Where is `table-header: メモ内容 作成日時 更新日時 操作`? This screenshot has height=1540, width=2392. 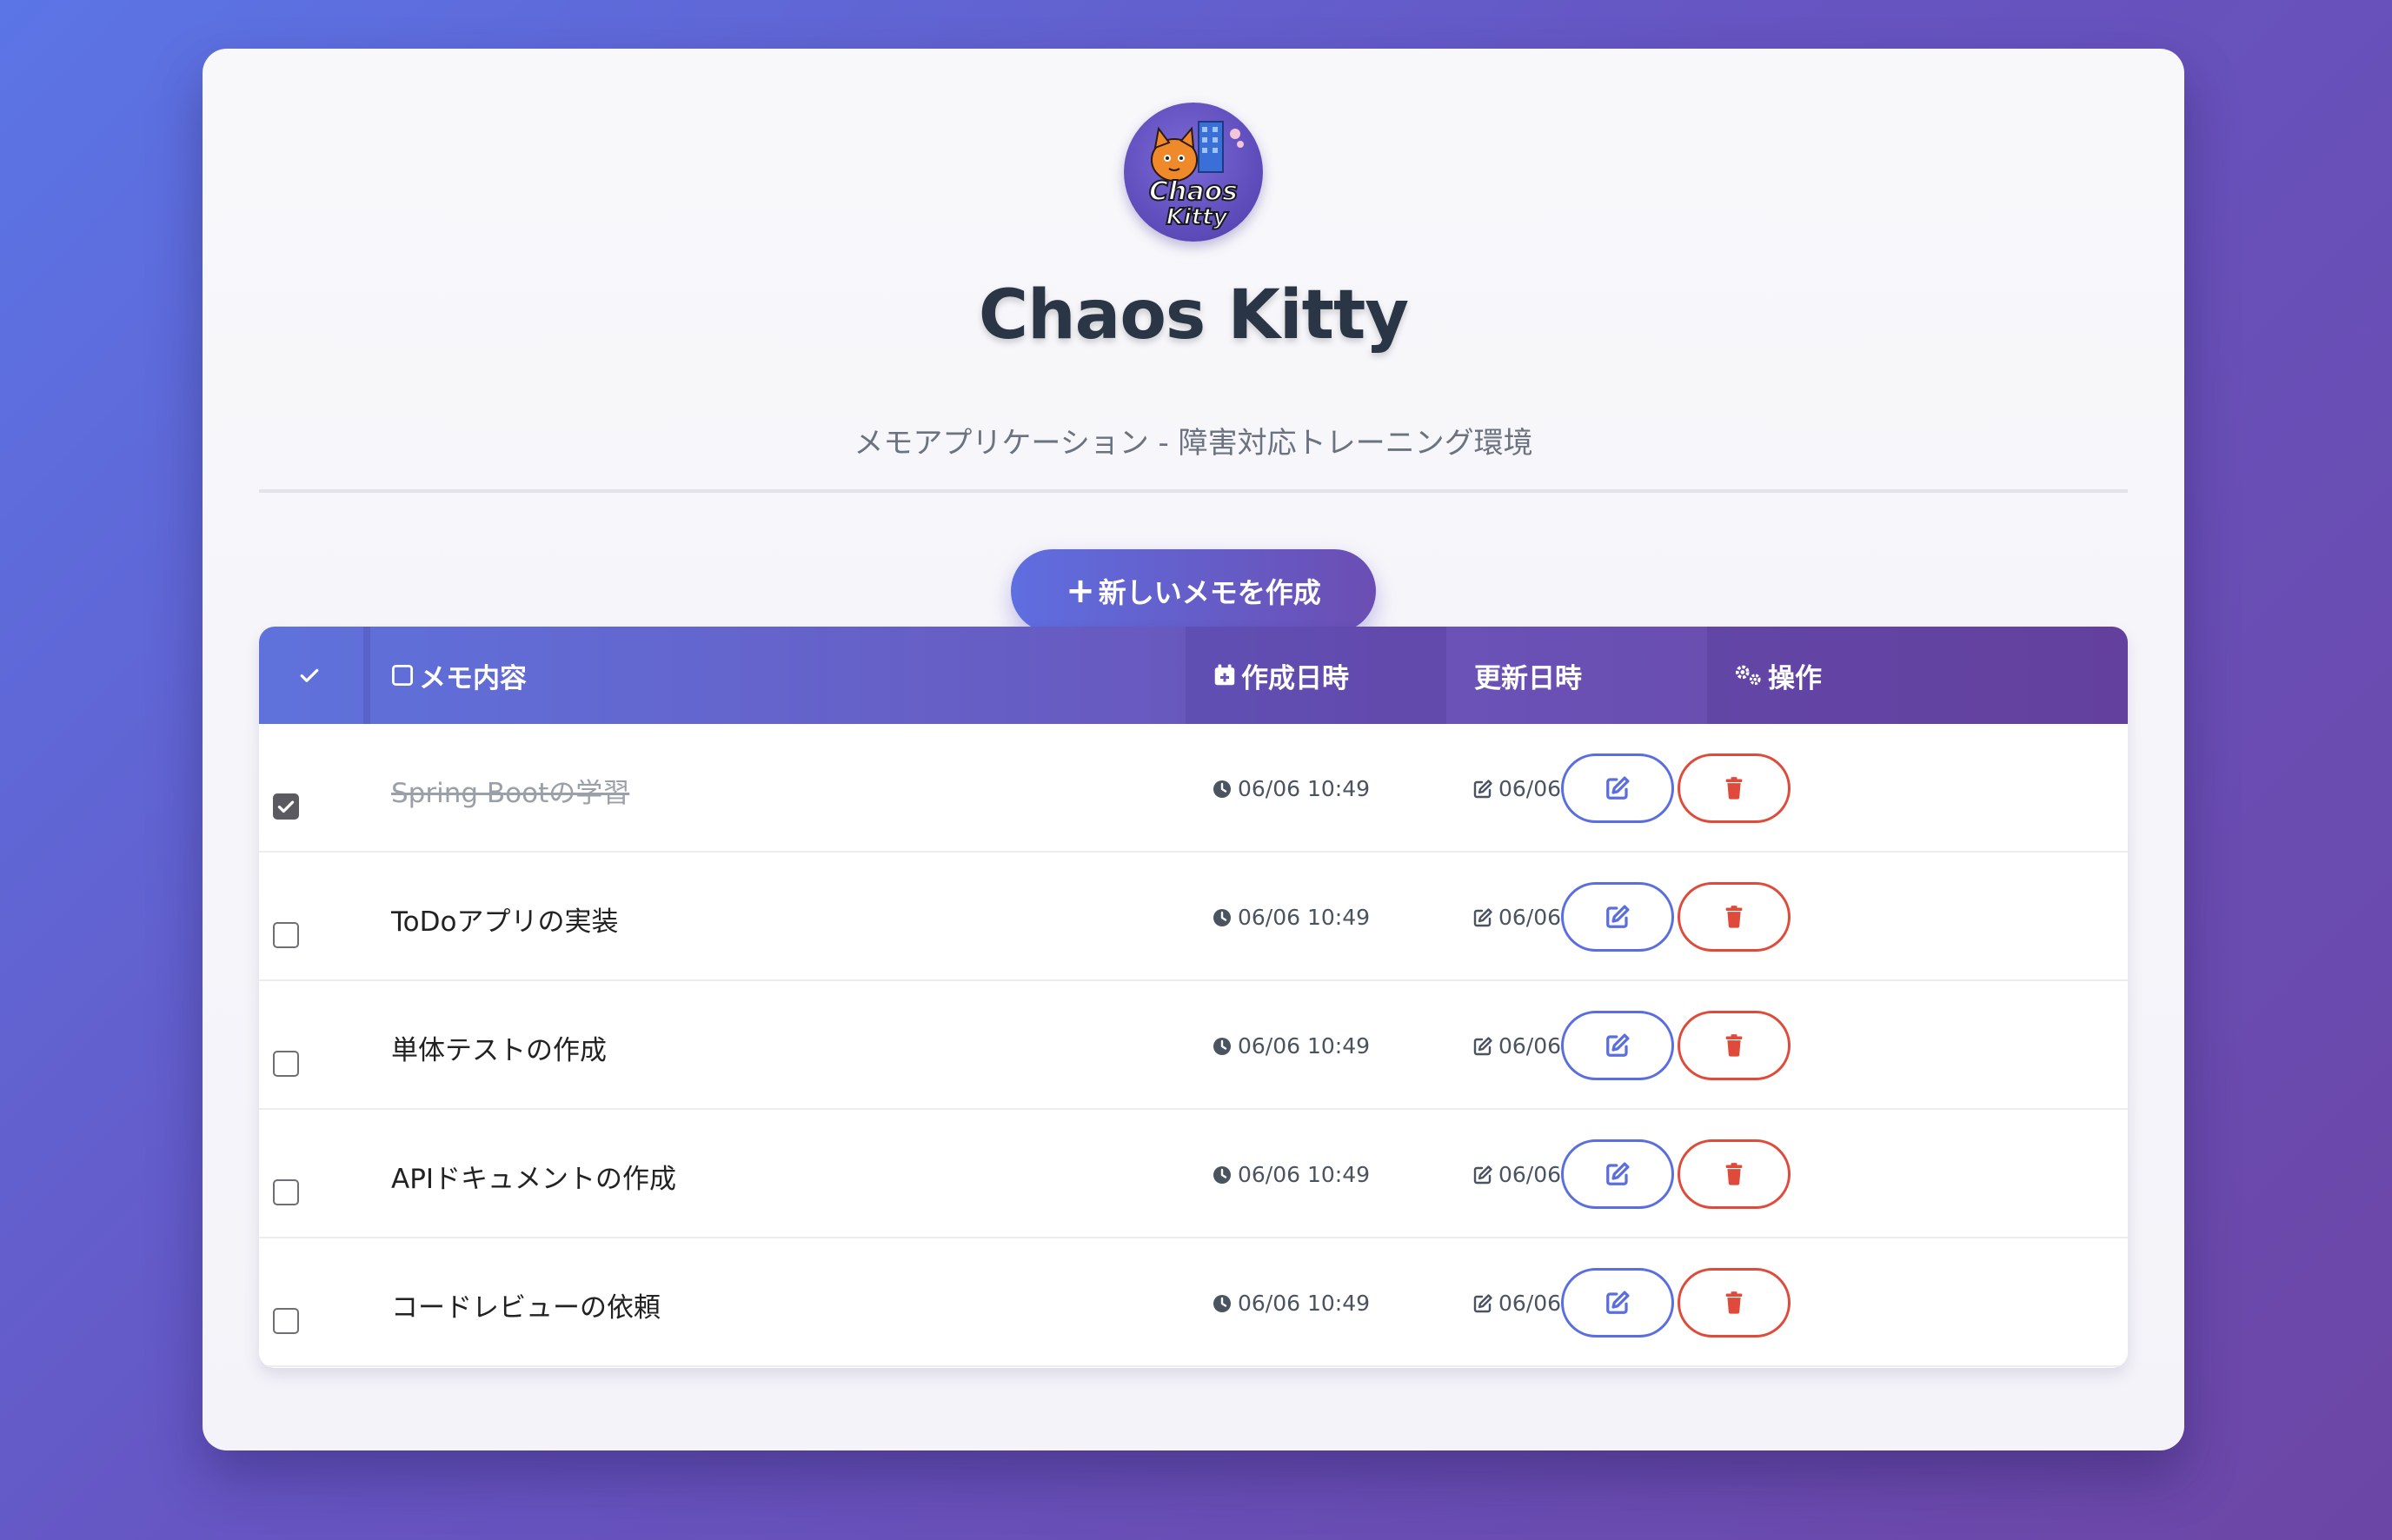
table-header: メモ内容 作成日時 更新日時 操作 is located at coordinates (1193, 675).